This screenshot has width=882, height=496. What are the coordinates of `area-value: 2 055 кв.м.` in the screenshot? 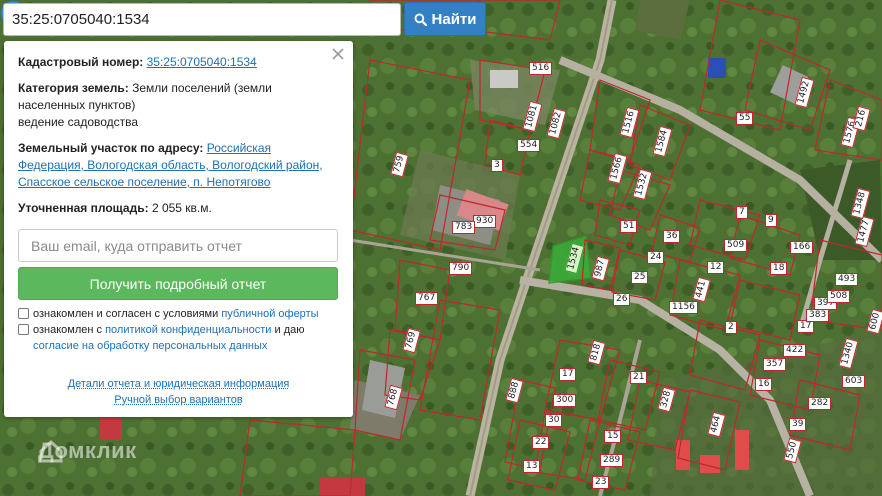 It's located at (181, 208).